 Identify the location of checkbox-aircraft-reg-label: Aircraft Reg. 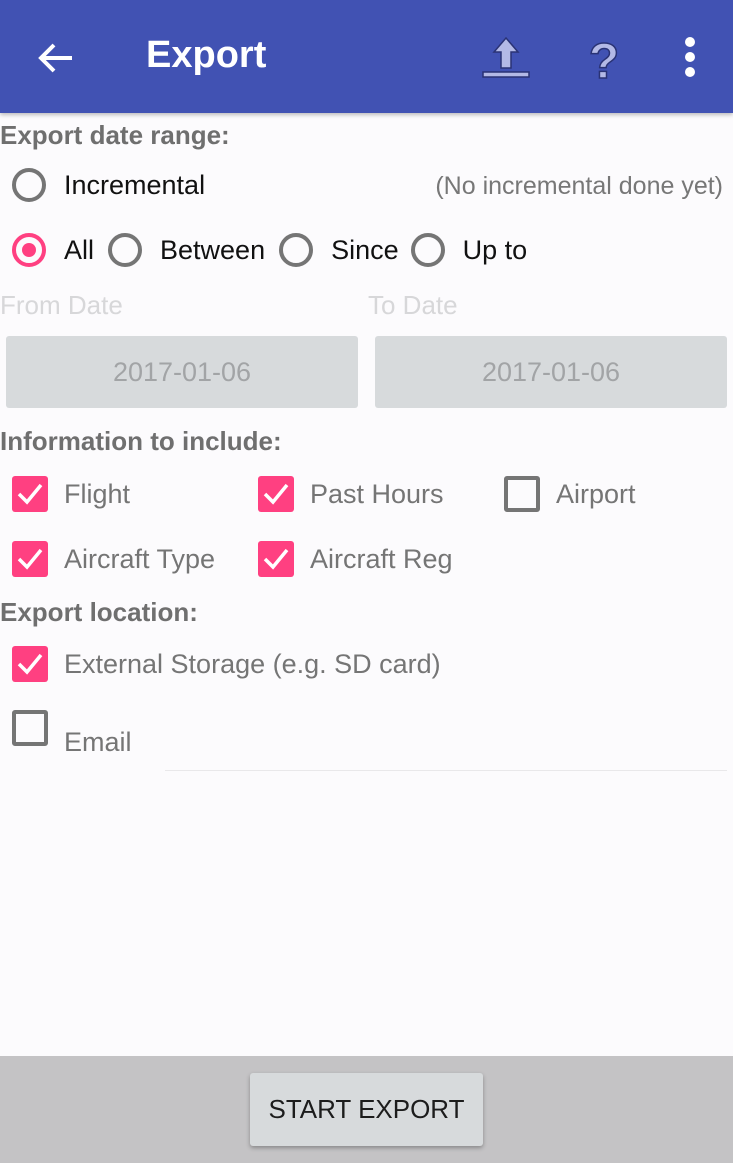
(381, 558).